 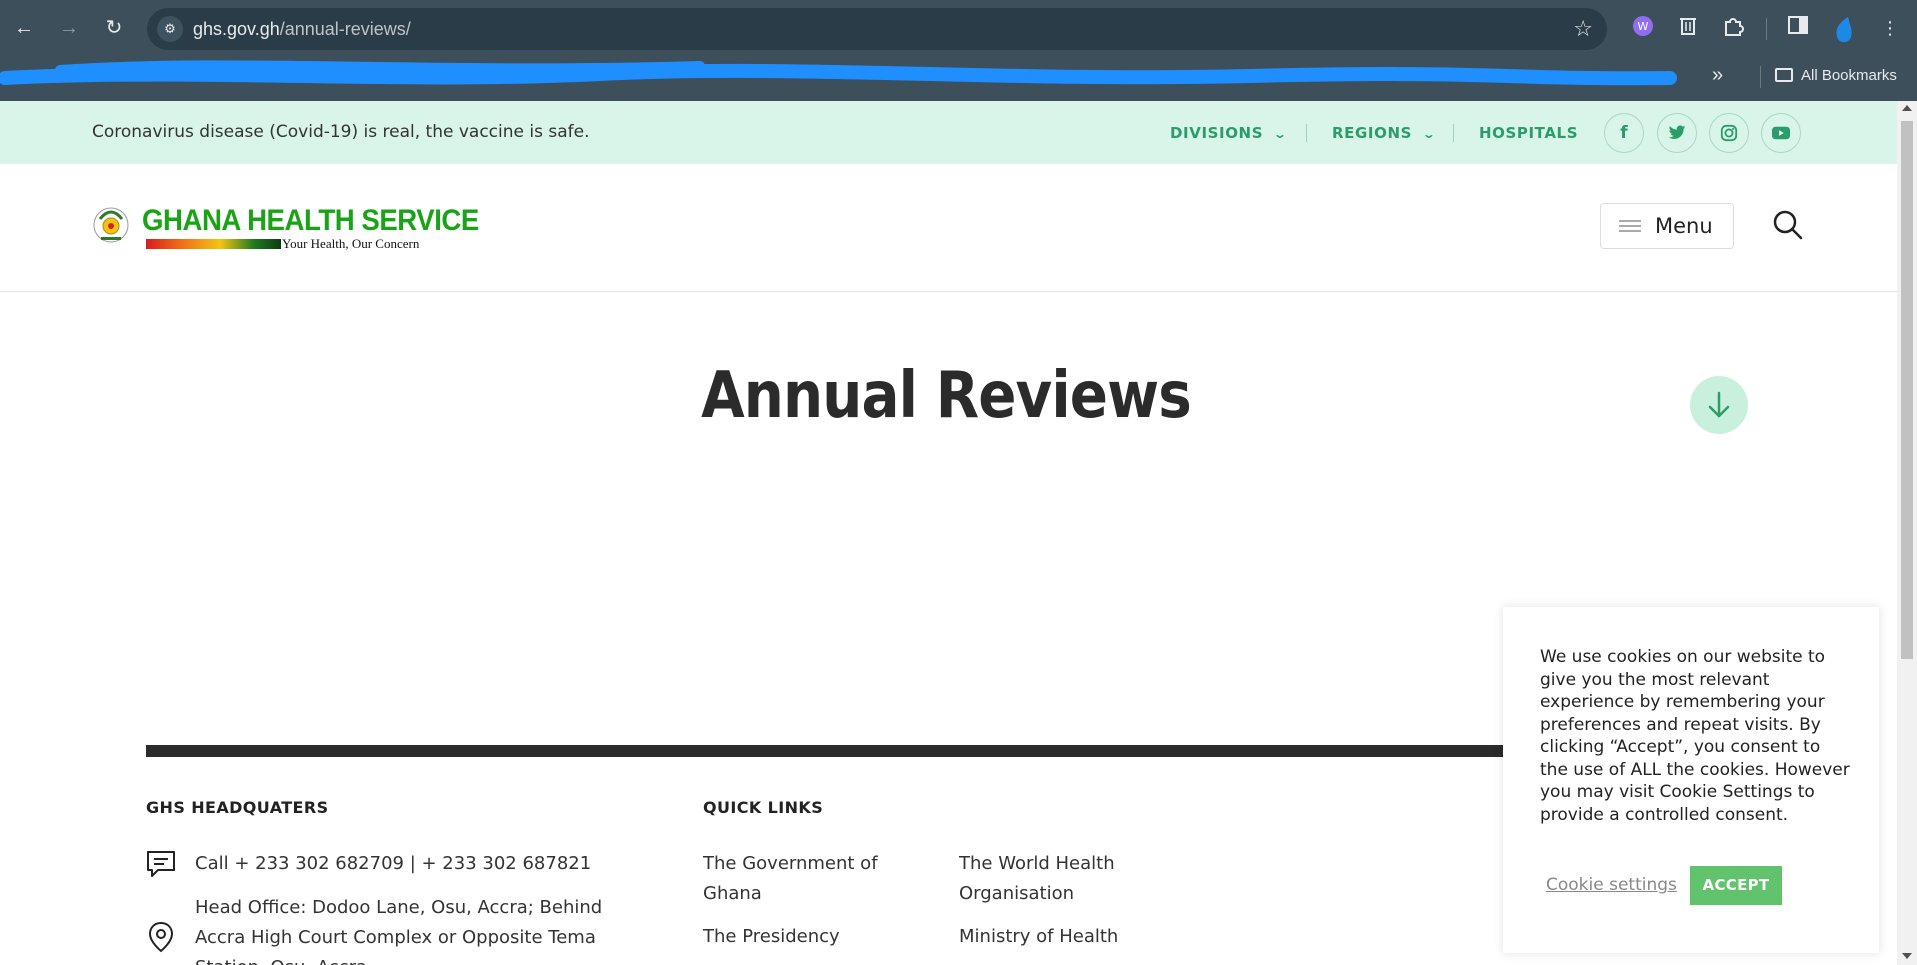 What do you see at coordinates (838, 73) in the screenshot?
I see `redaction-scribble` at bounding box center [838, 73].